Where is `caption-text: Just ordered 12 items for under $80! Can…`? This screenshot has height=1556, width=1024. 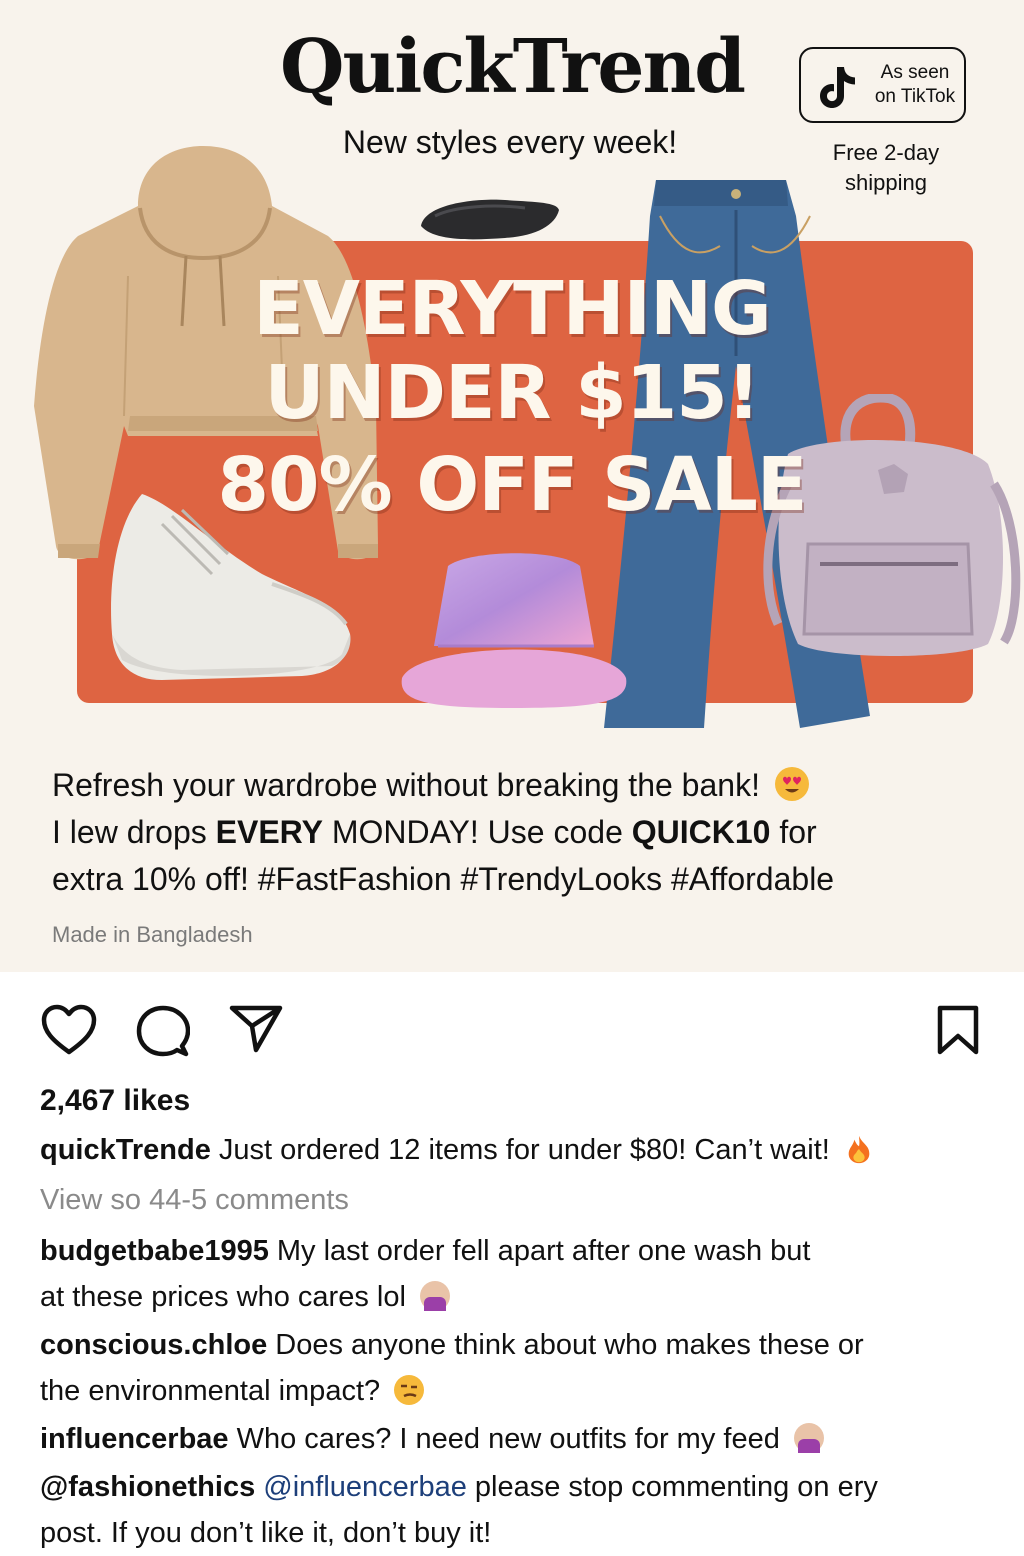
caption-text: Just ordered 12 items for under $80! Can… is located at coordinates (520, 1150).